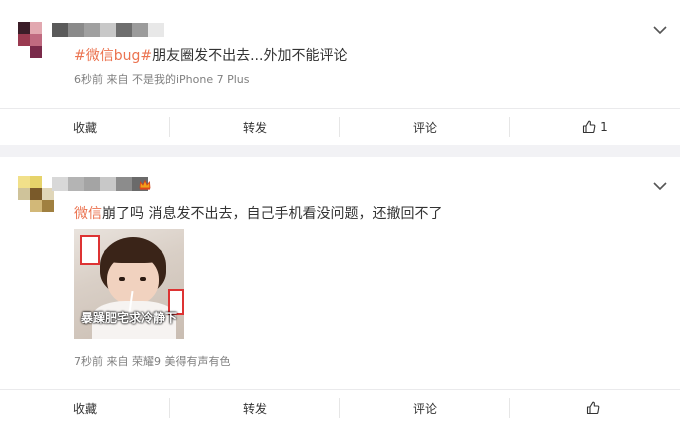  Describe the element at coordinates (88, 214) in the screenshot. I see `mention-link: 微信` at that location.